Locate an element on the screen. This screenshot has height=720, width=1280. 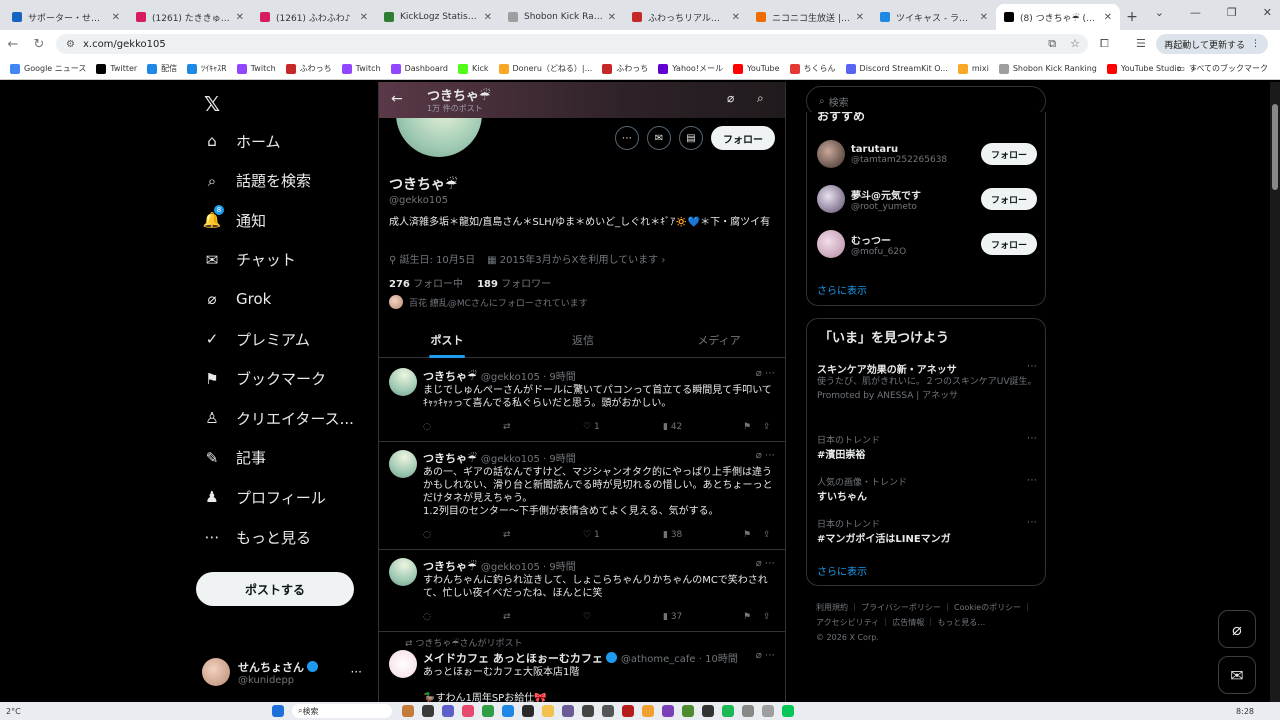
followers-link: 189 フォロワー is located at coordinates (514, 282).